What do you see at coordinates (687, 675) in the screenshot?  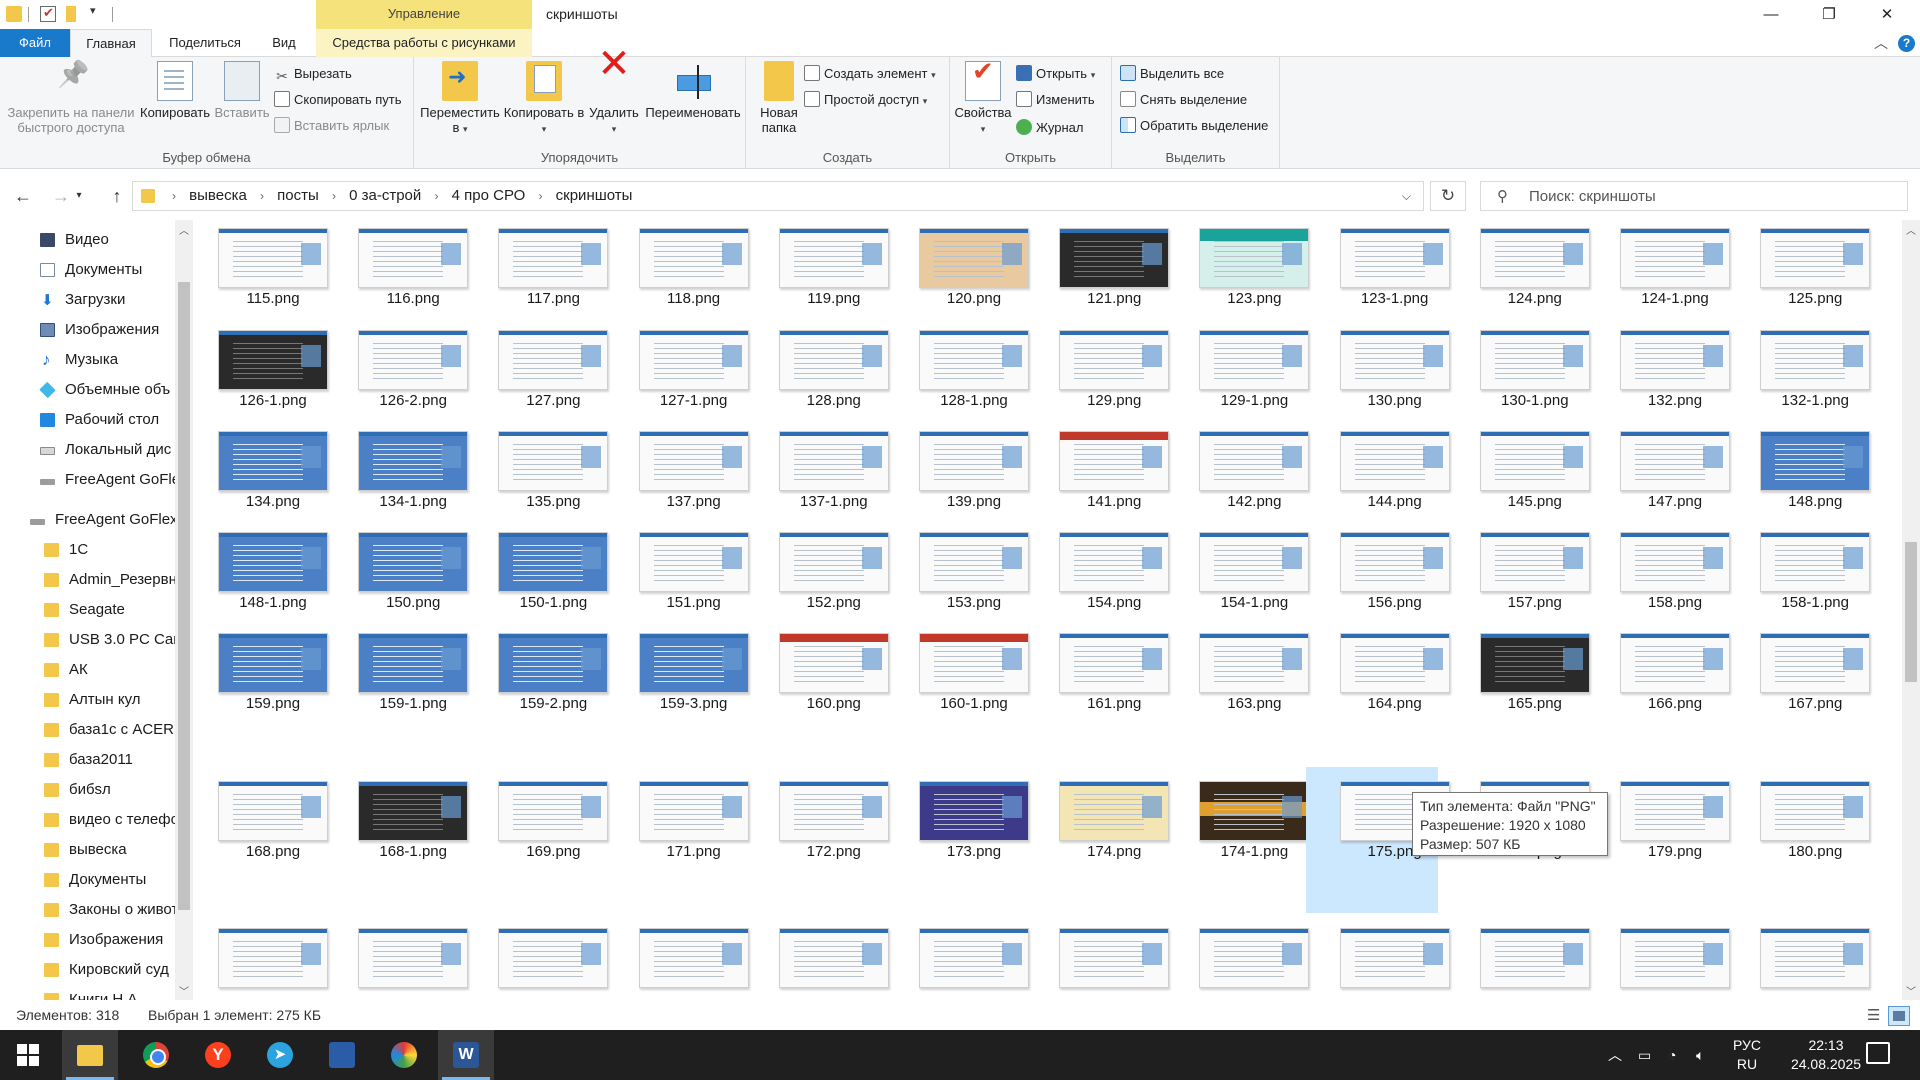 I see `file-item: 159-3.png` at bounding box center [687, 675].